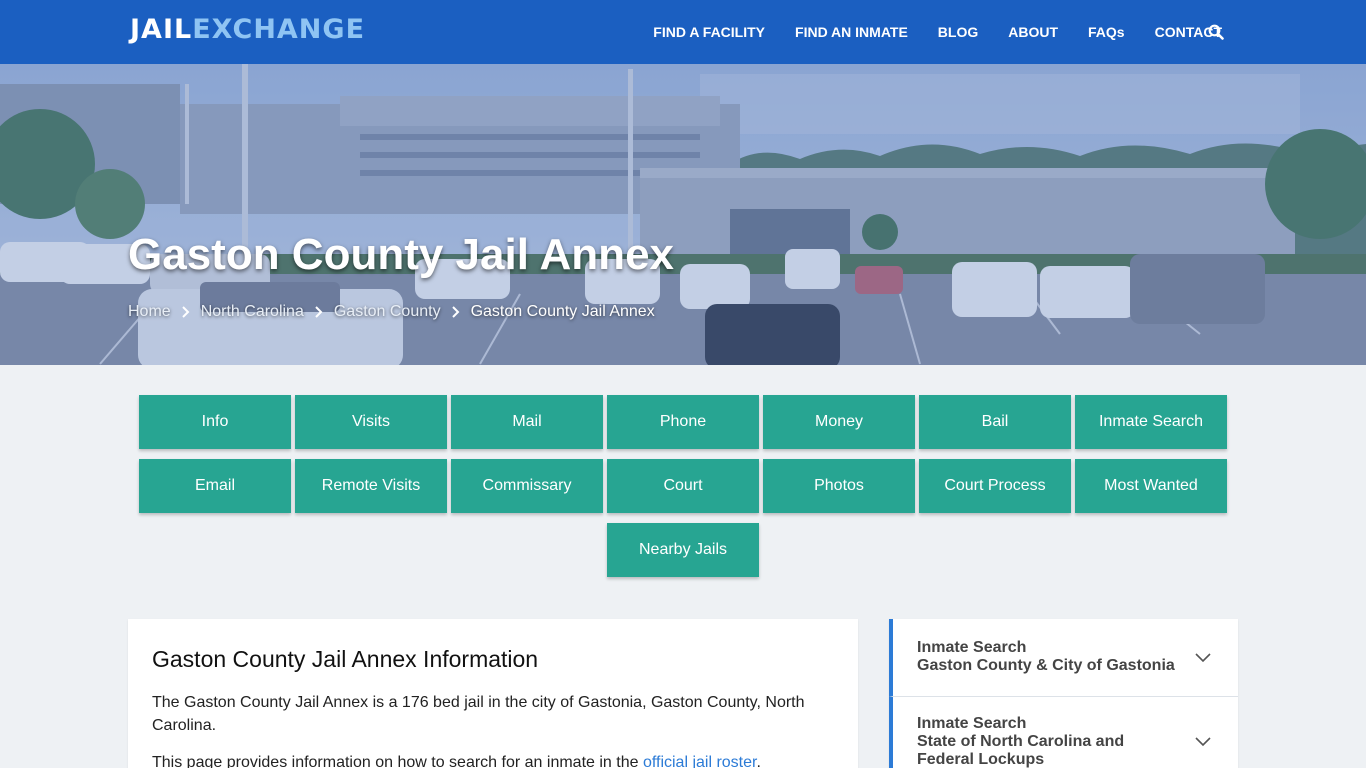  I want to click on site-logo: JAILEXCHANGE, so click(247, 29).